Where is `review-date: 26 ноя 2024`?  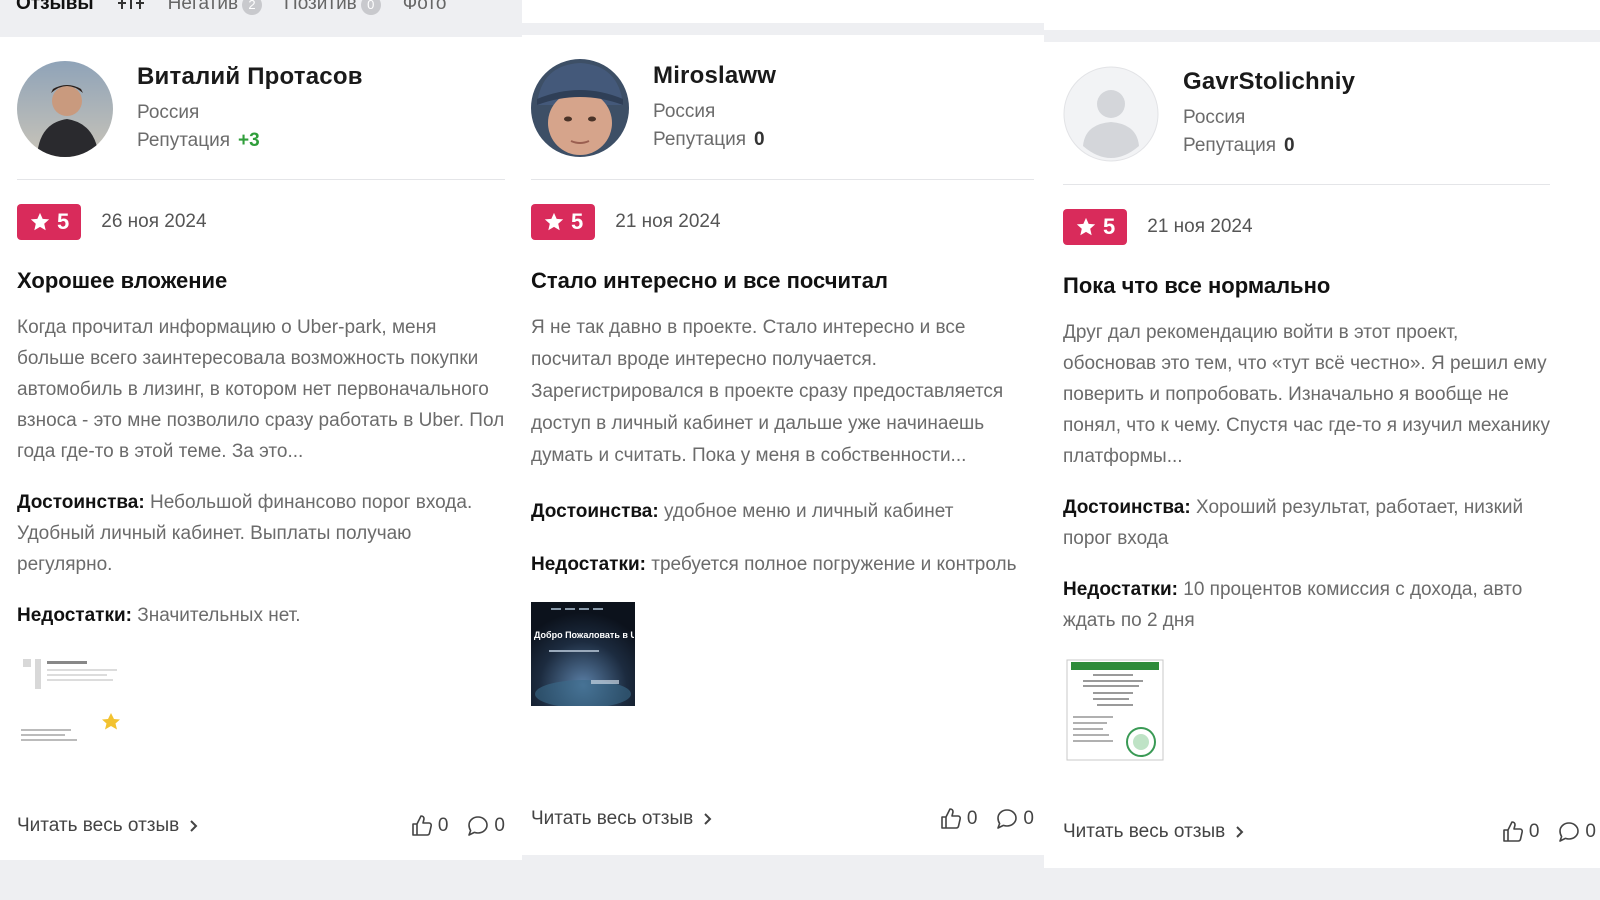
review-date: 26 ноя 2024 is located at coordinates (154, 221).